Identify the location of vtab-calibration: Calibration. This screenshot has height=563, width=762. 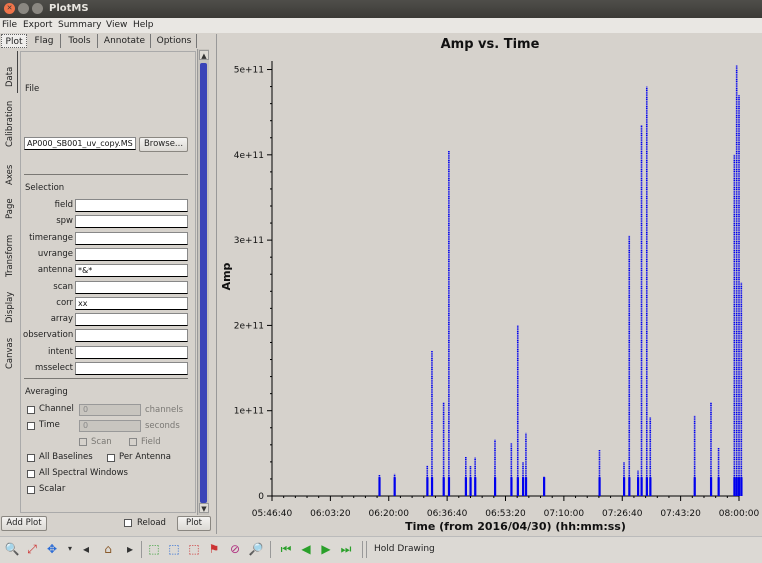
(11, 123).